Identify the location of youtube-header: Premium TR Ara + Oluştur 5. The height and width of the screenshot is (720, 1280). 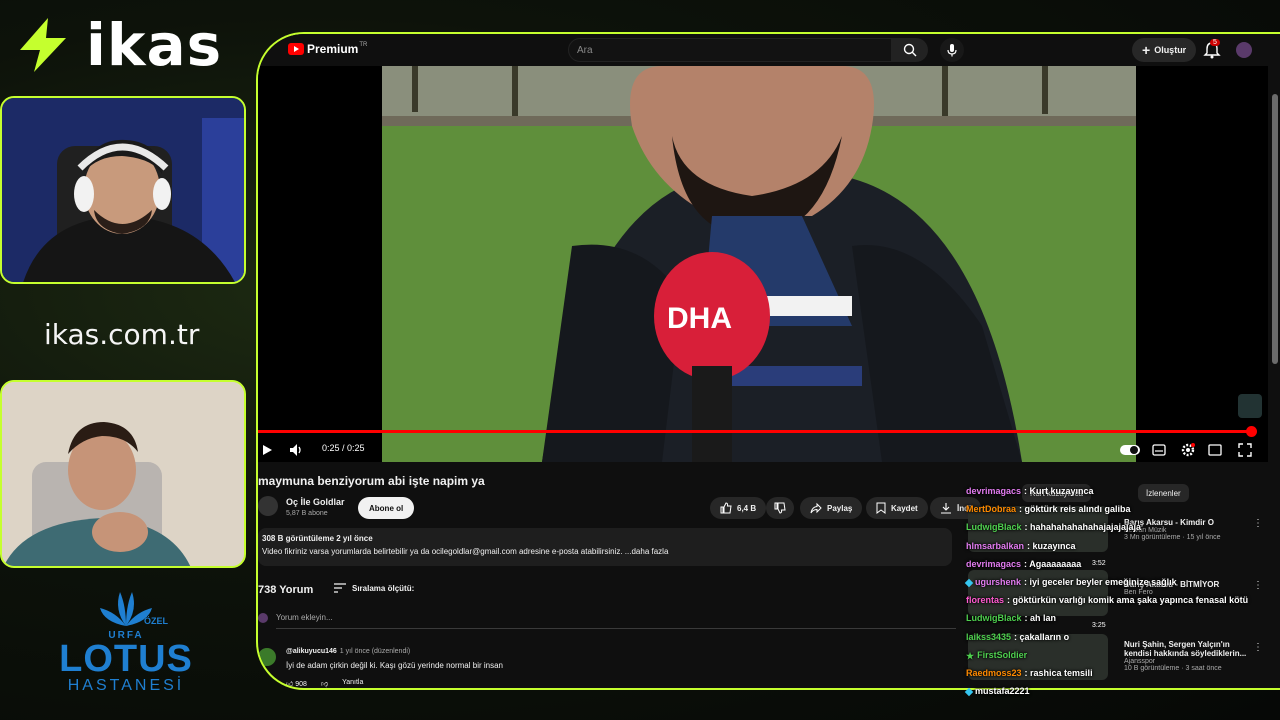
(769, 50).